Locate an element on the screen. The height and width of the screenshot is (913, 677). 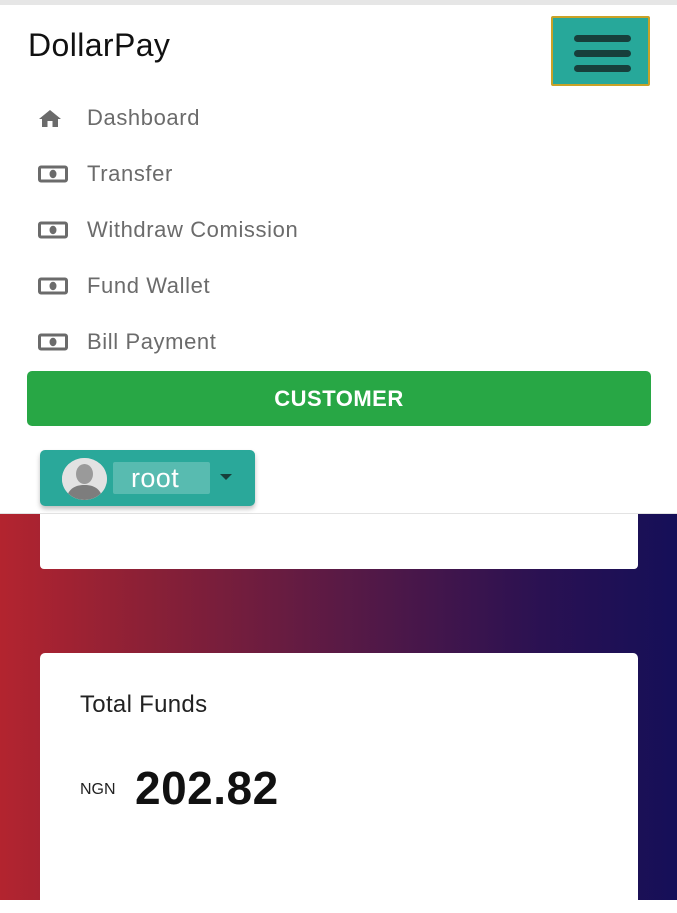
user-menu-dropdown: root is located at coordinates (147, 478).